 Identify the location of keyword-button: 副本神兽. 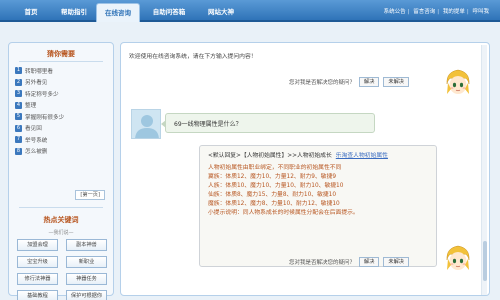
(86, 245).